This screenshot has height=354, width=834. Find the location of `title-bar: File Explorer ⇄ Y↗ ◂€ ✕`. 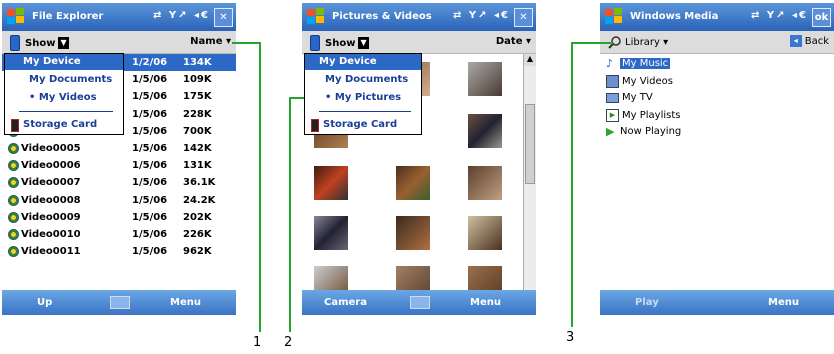

title-bar: File Explorer ⇄ Y↗ ◂€ ✕ is located at coordinates (119, 17).